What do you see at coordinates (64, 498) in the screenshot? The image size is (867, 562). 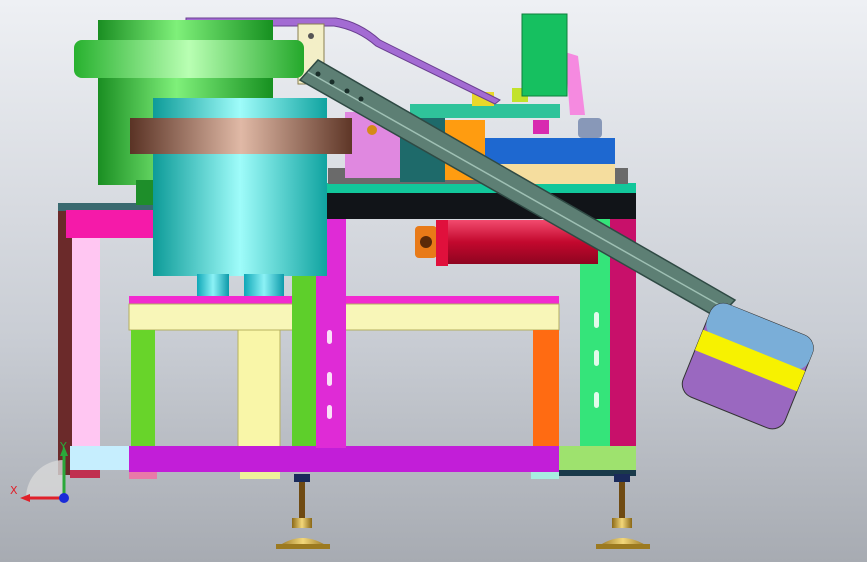 I see `z-axis-icon` at bounding box center [64, 498].